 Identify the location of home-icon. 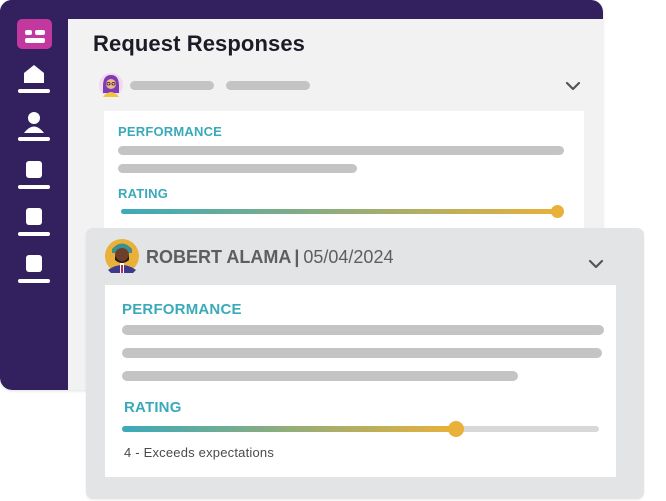
(34, 79).